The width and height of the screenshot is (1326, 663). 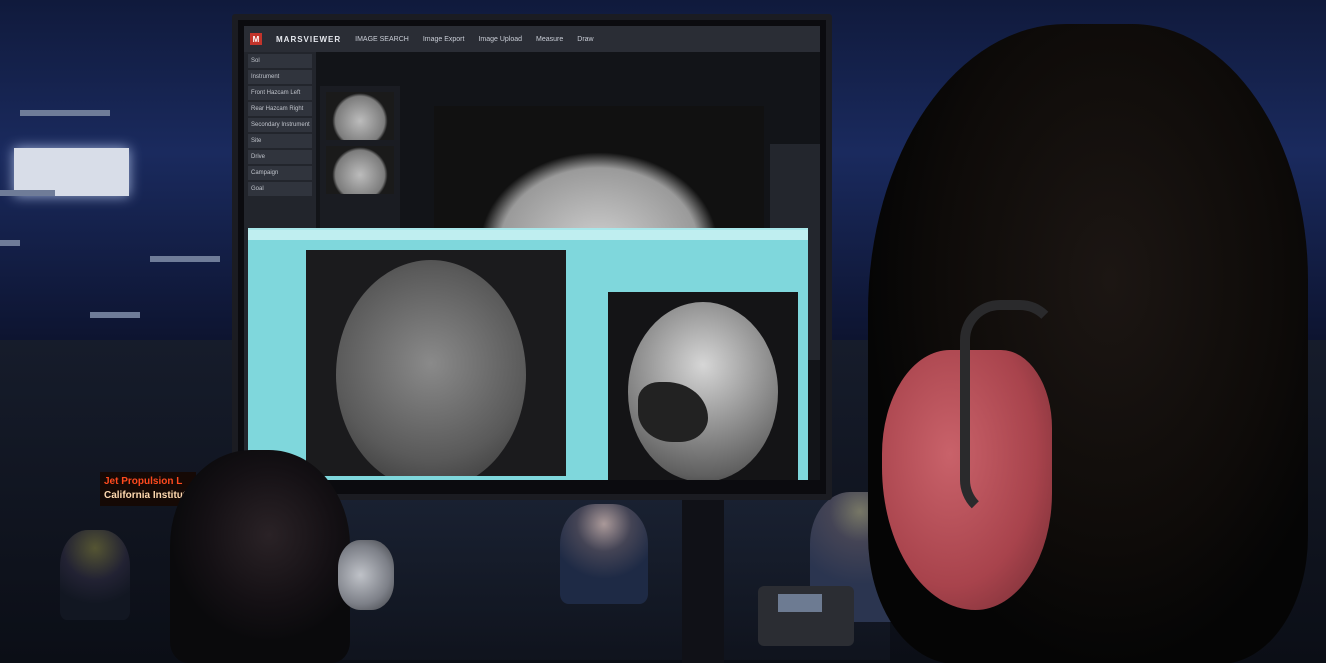 I want to click on menu-image-search: IMAGE SEARCH, so click(x=382, y=39).